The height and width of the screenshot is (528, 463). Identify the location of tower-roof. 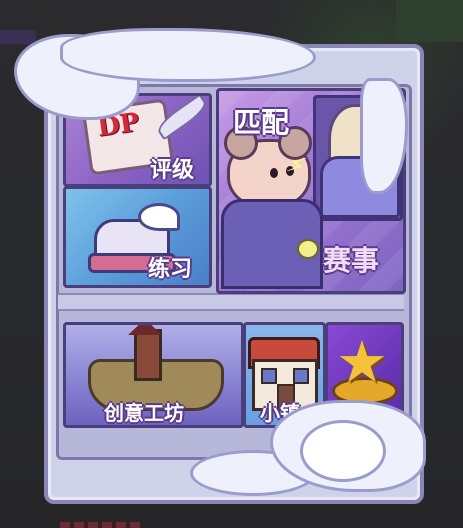
(145, 330).